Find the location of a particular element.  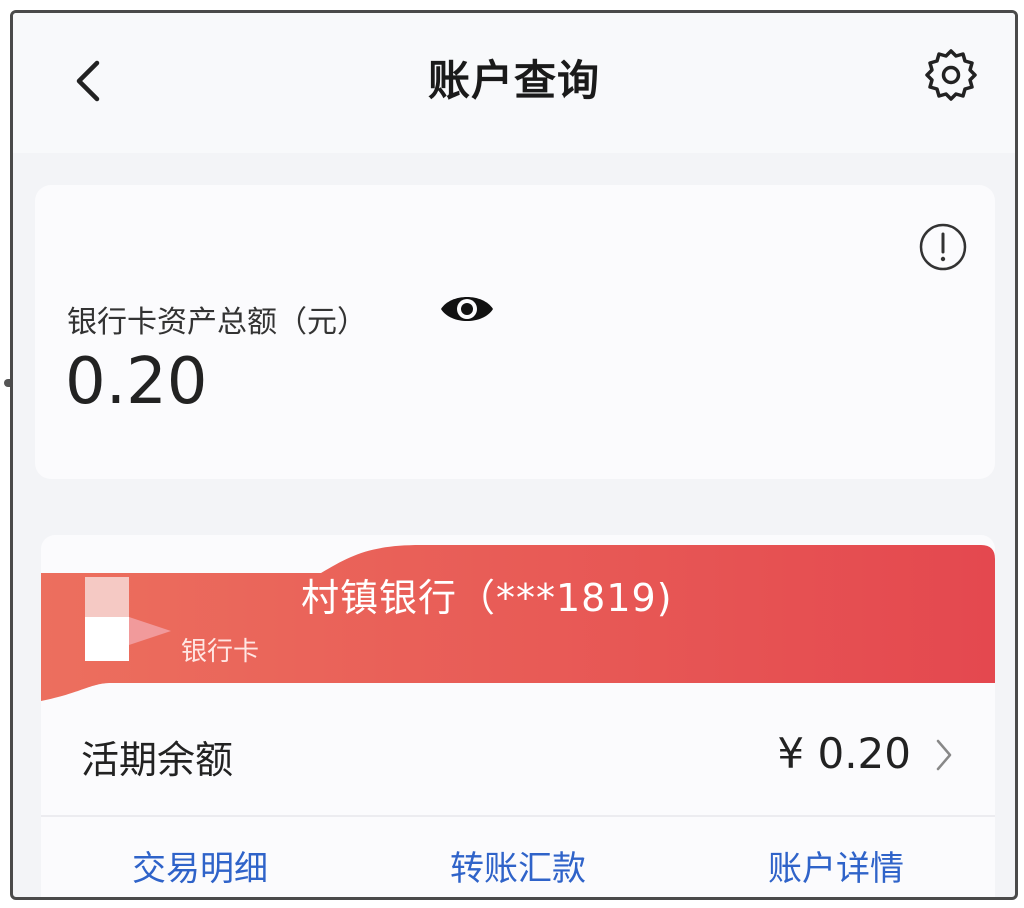

account-details-button: 账户详情 is located at coordinates (836, 865).